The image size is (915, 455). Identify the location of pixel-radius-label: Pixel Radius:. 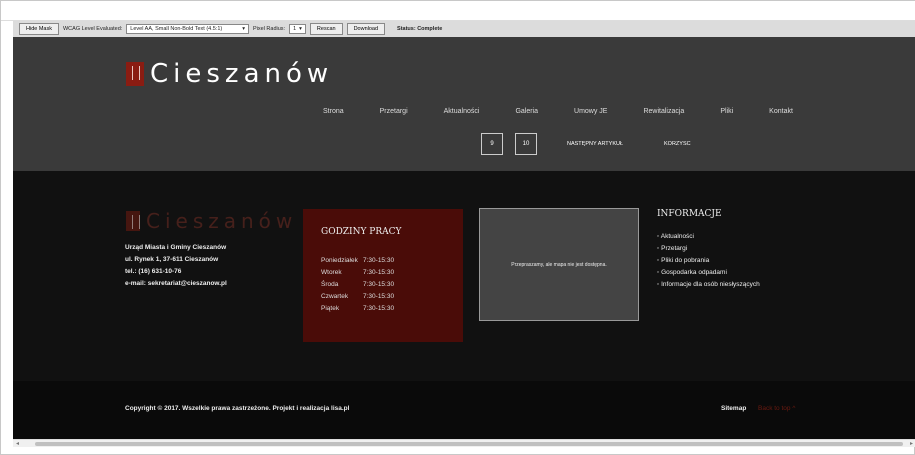
(269, 29).